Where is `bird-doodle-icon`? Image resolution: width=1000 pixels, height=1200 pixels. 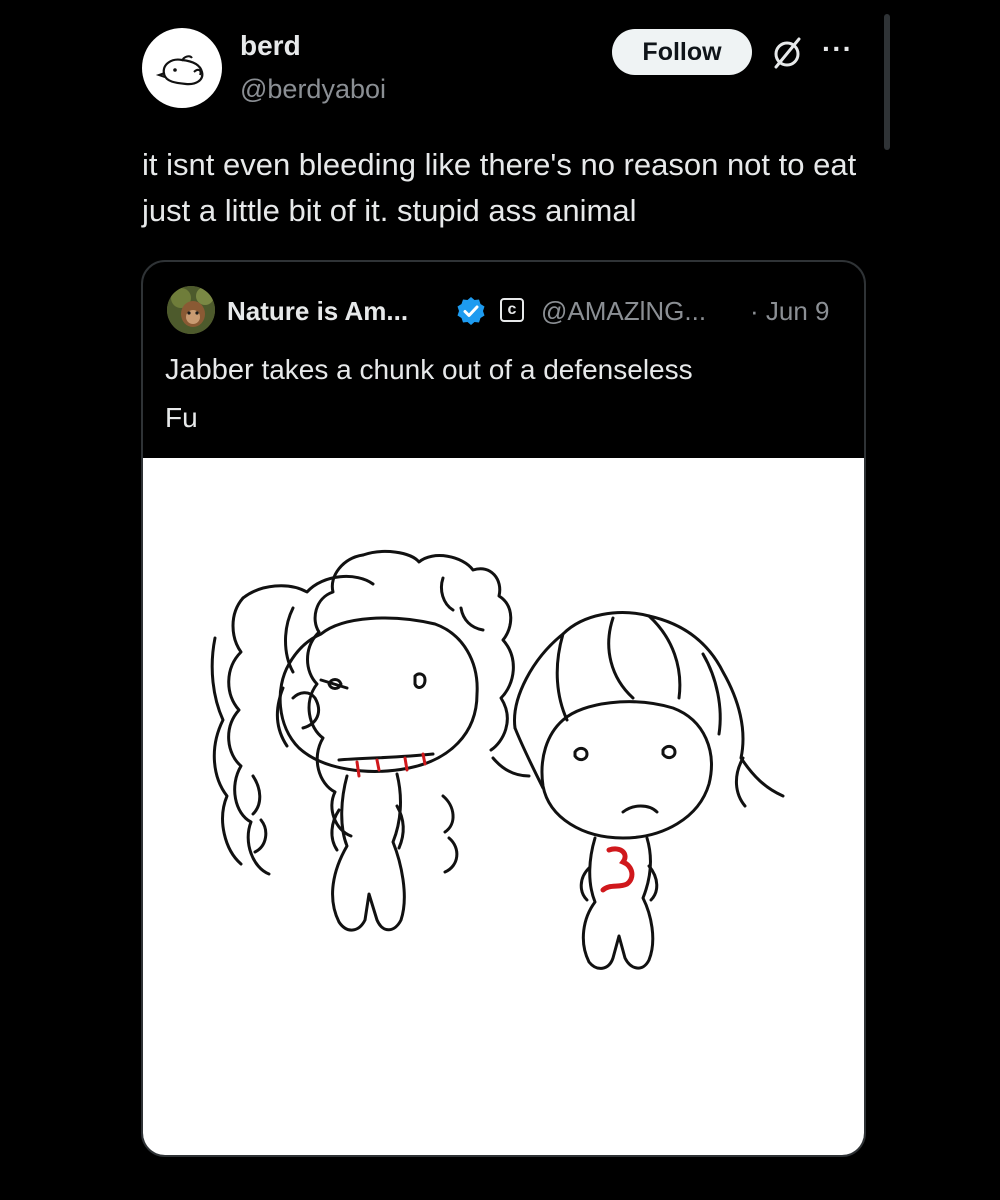 bird-doodle-icon is located at coordinates (179, 70).